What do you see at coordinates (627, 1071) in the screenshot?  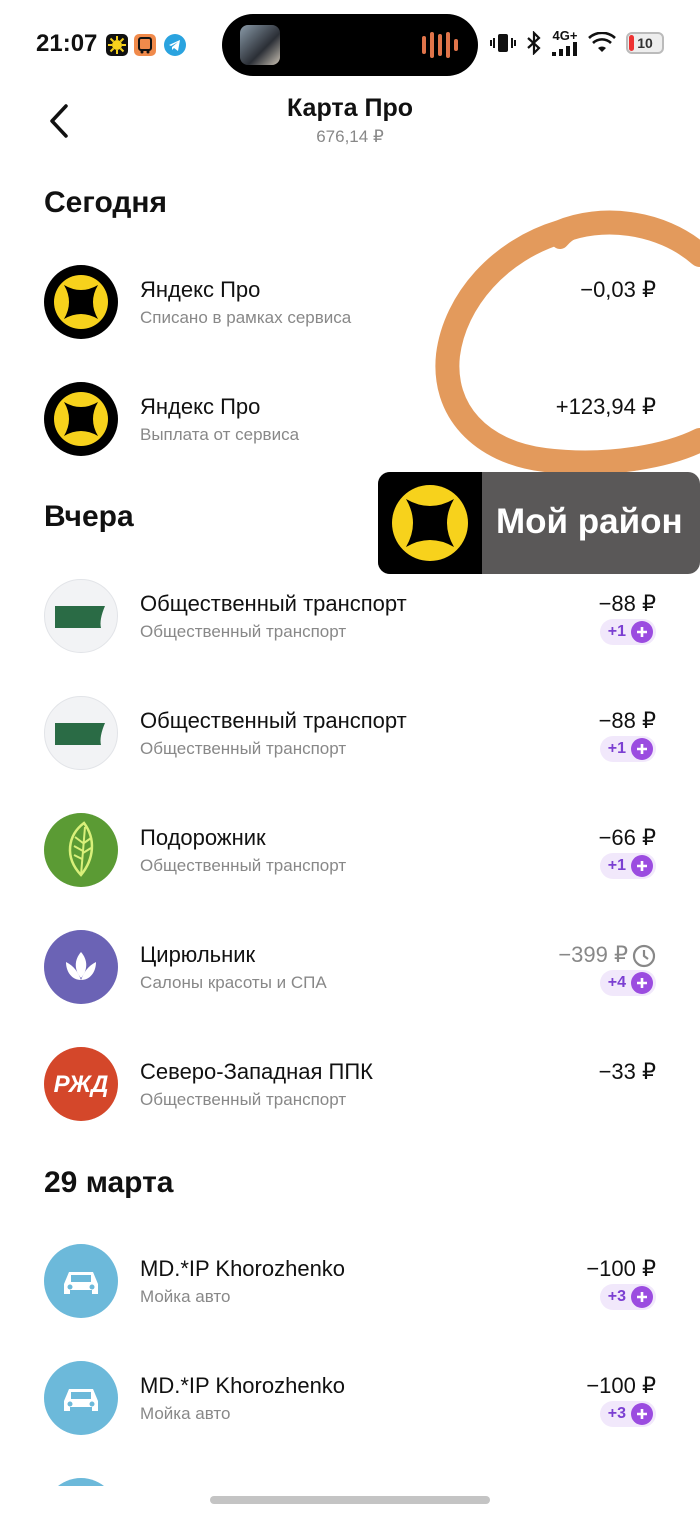 I see `transaction-amount: −33 ₽` at bounding box center [627, 1071].